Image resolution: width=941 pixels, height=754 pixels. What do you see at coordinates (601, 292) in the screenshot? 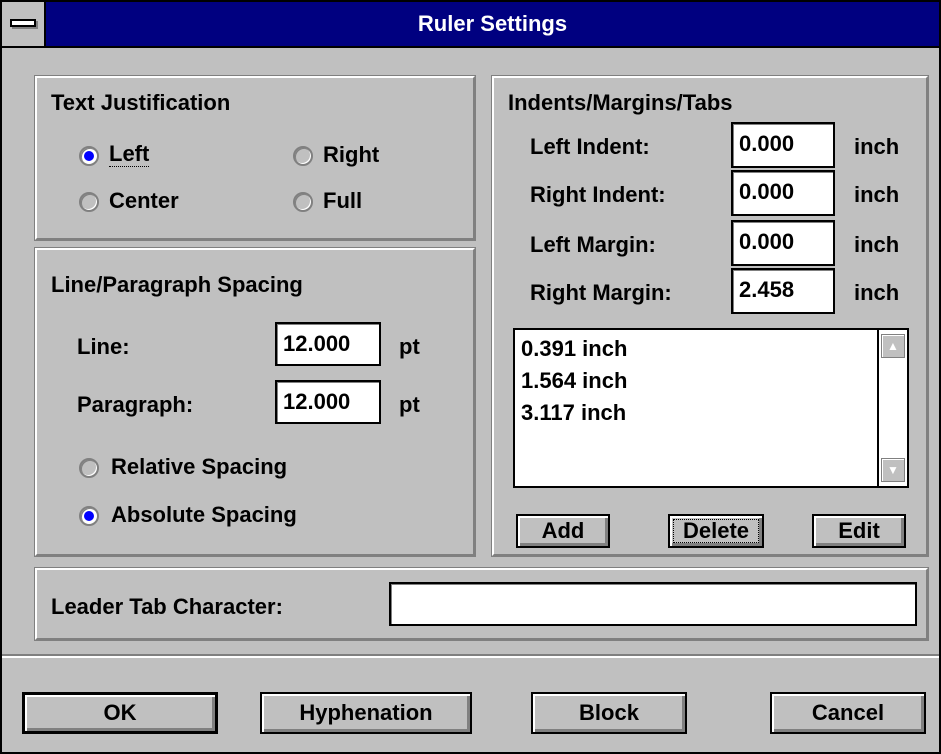
I see `right-margin-label: Right Margin:` at bounding box center [601, 292].